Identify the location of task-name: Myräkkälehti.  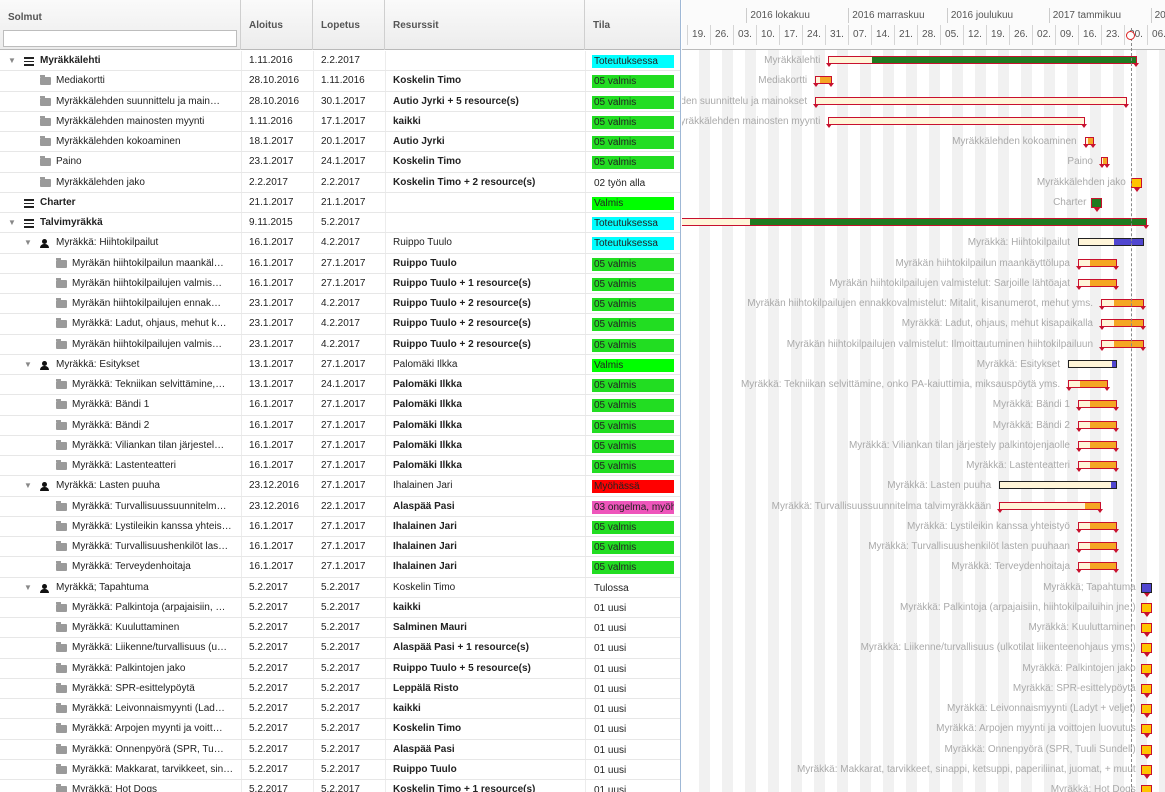
(138, 61).